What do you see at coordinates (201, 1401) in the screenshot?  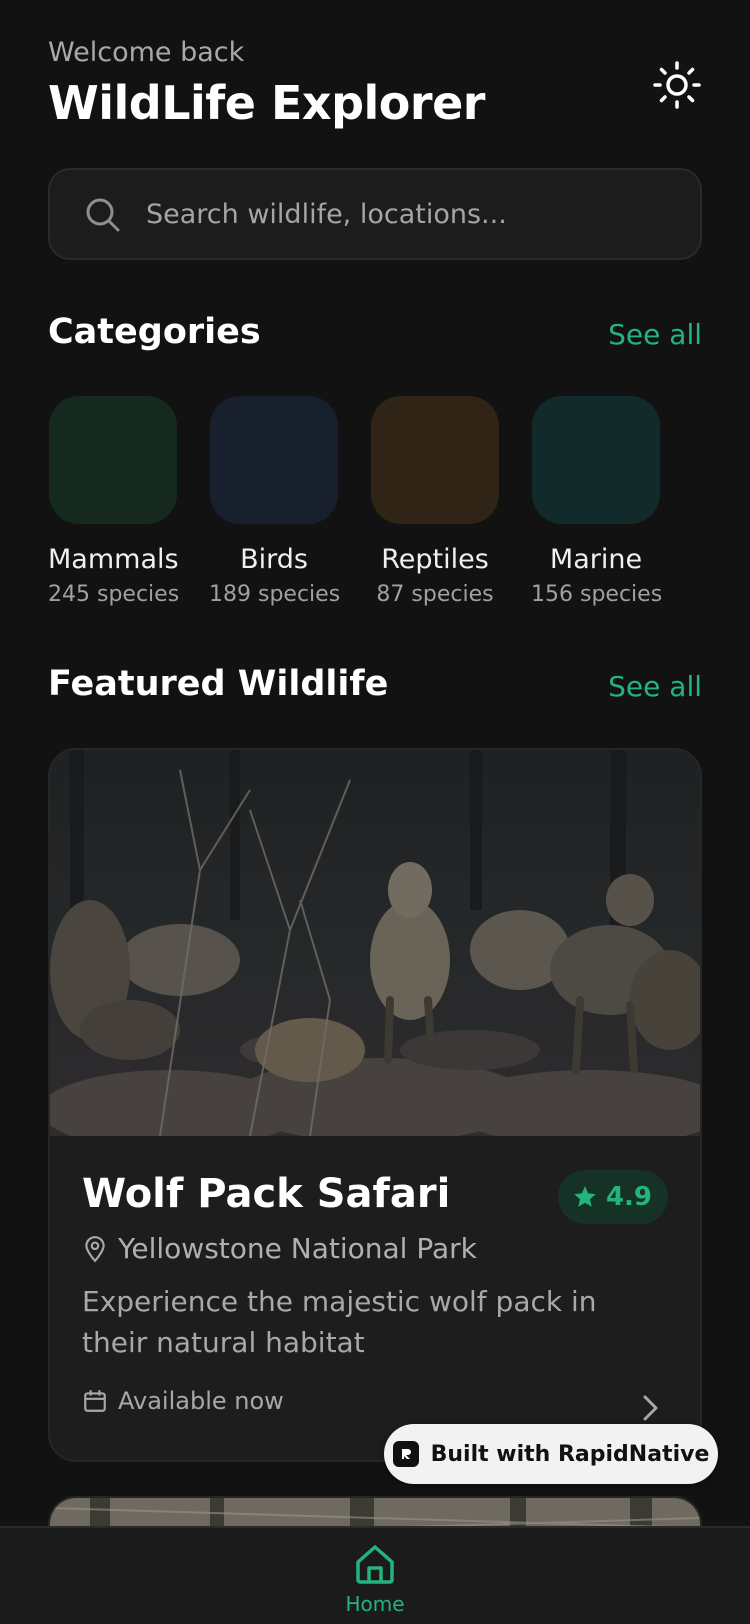 I see `availability-text: Available now` at bounding box center [201, 1401].